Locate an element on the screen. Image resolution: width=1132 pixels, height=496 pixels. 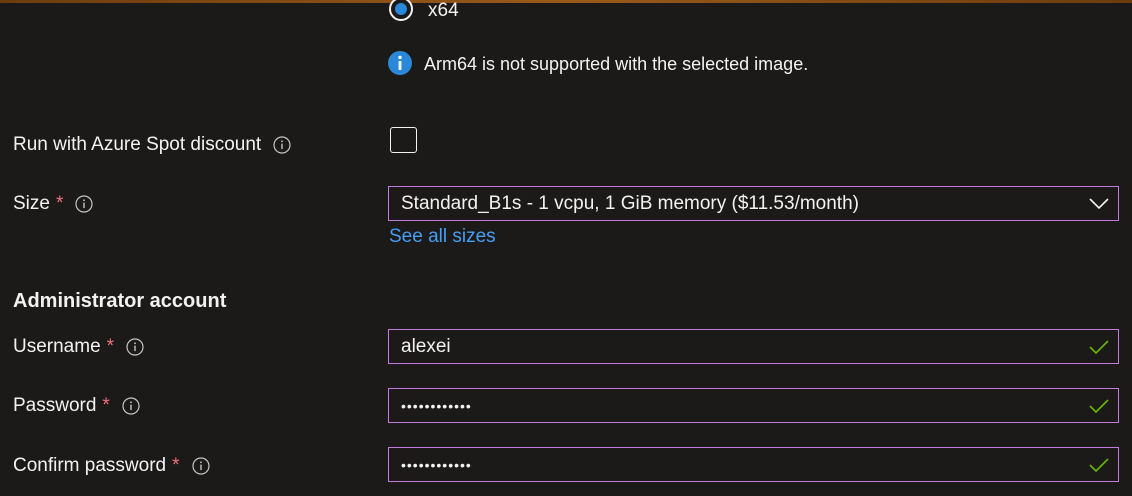
username-value: alexei is located at coordinates (426, 346).